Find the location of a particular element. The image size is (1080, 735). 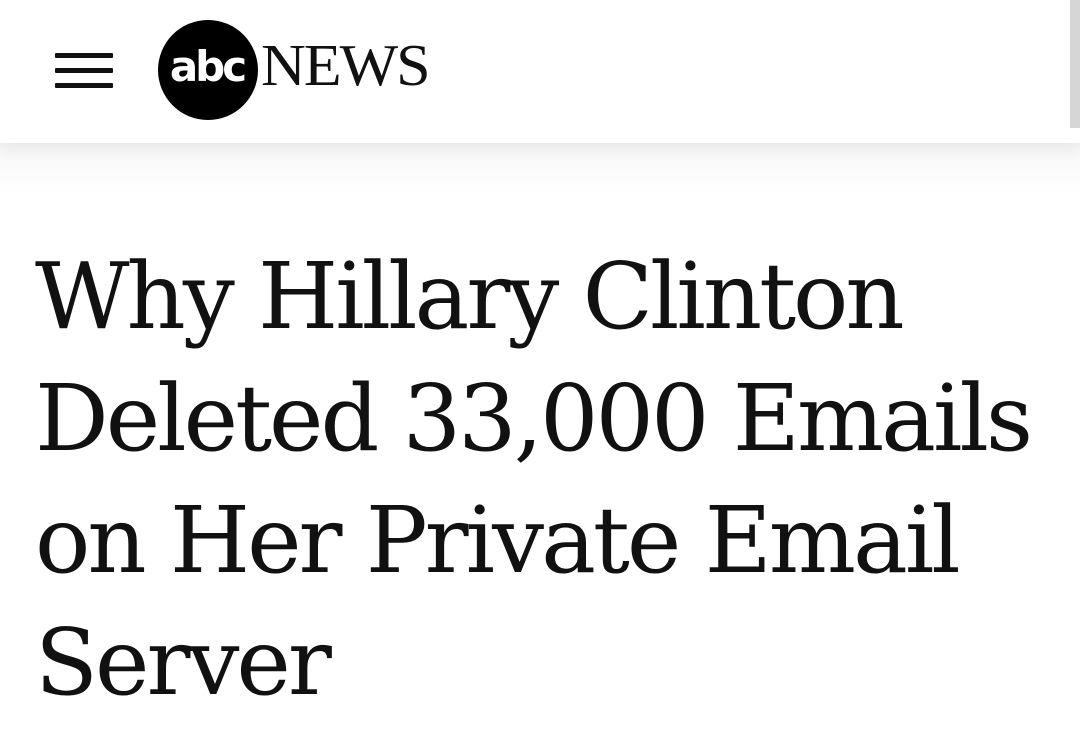

abc-news-logo: abc NEWS is located at coordinates (294, 70).